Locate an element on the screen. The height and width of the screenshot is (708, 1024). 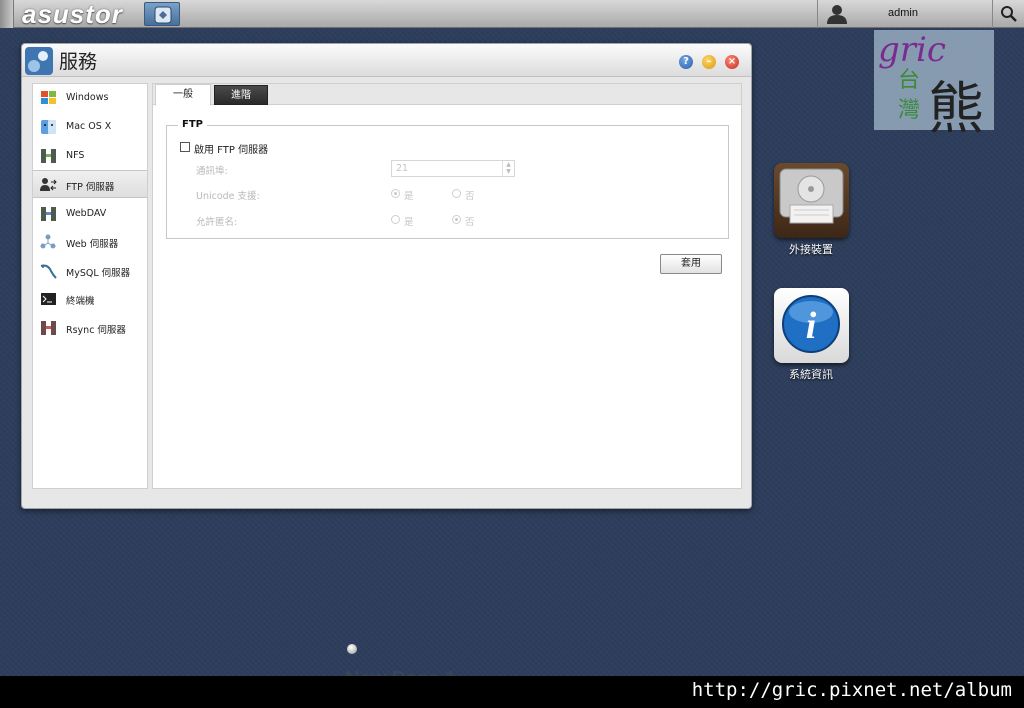
mysql-icon is located at coordinates (48, 271).